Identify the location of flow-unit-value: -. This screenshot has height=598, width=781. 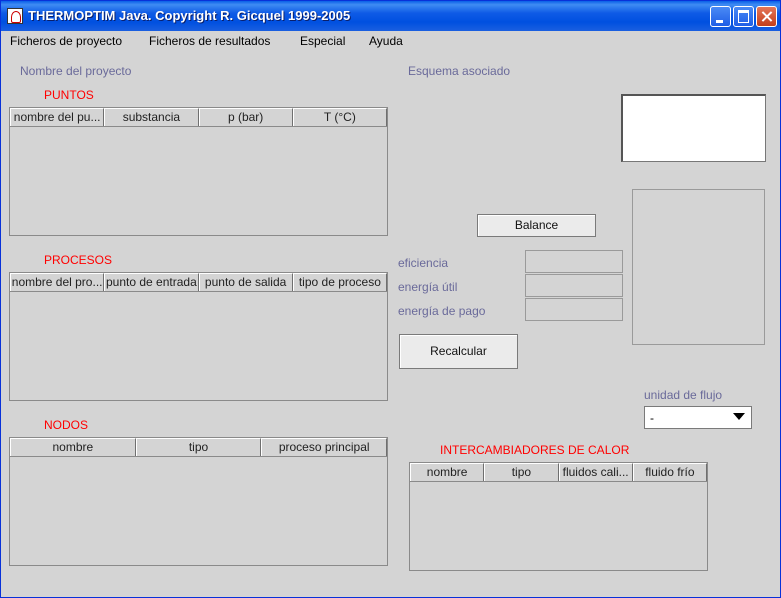
(652, 418).